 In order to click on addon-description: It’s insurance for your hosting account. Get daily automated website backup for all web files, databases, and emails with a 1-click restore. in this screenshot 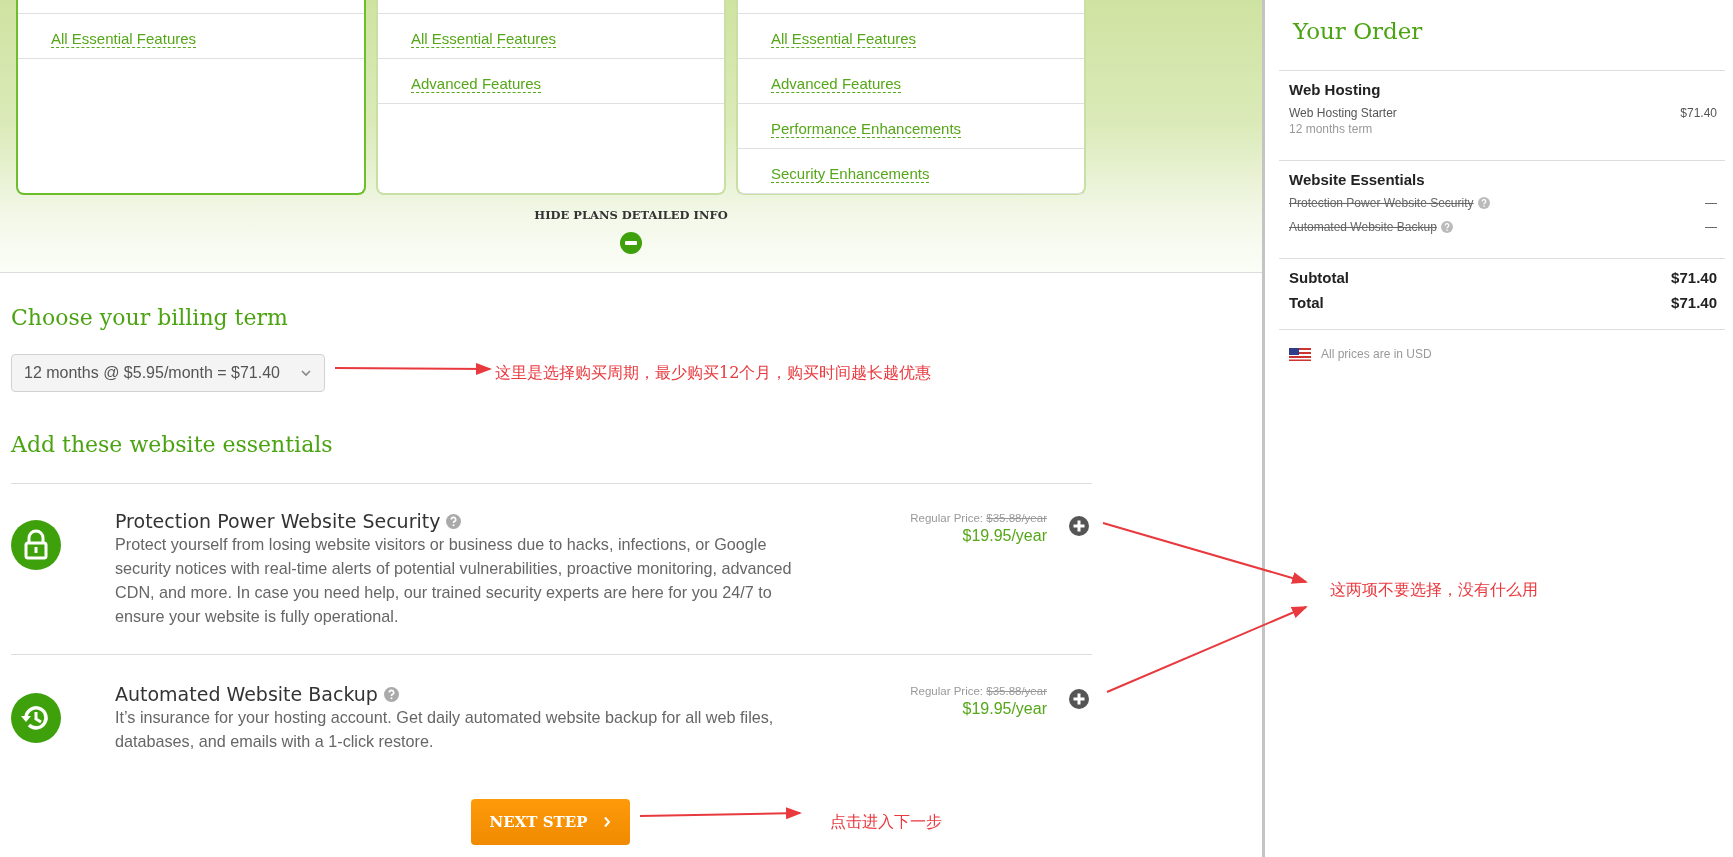, I will do `click(445, 729)`.